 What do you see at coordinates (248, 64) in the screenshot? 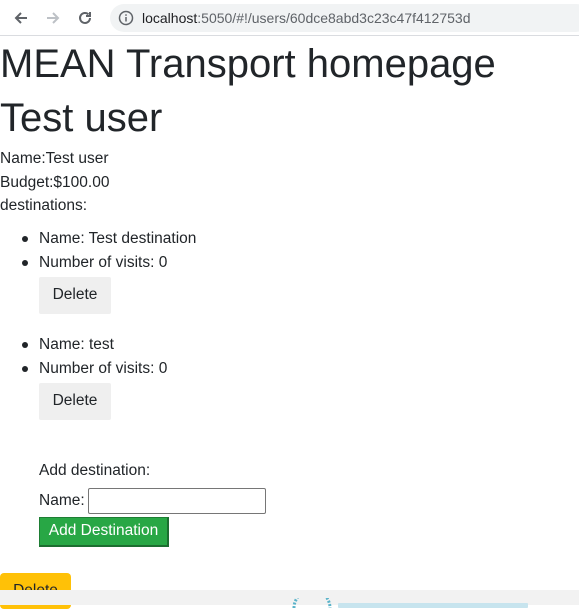
I see `page-title: MEAN Transport homepage` at bounding box center [248, 64].